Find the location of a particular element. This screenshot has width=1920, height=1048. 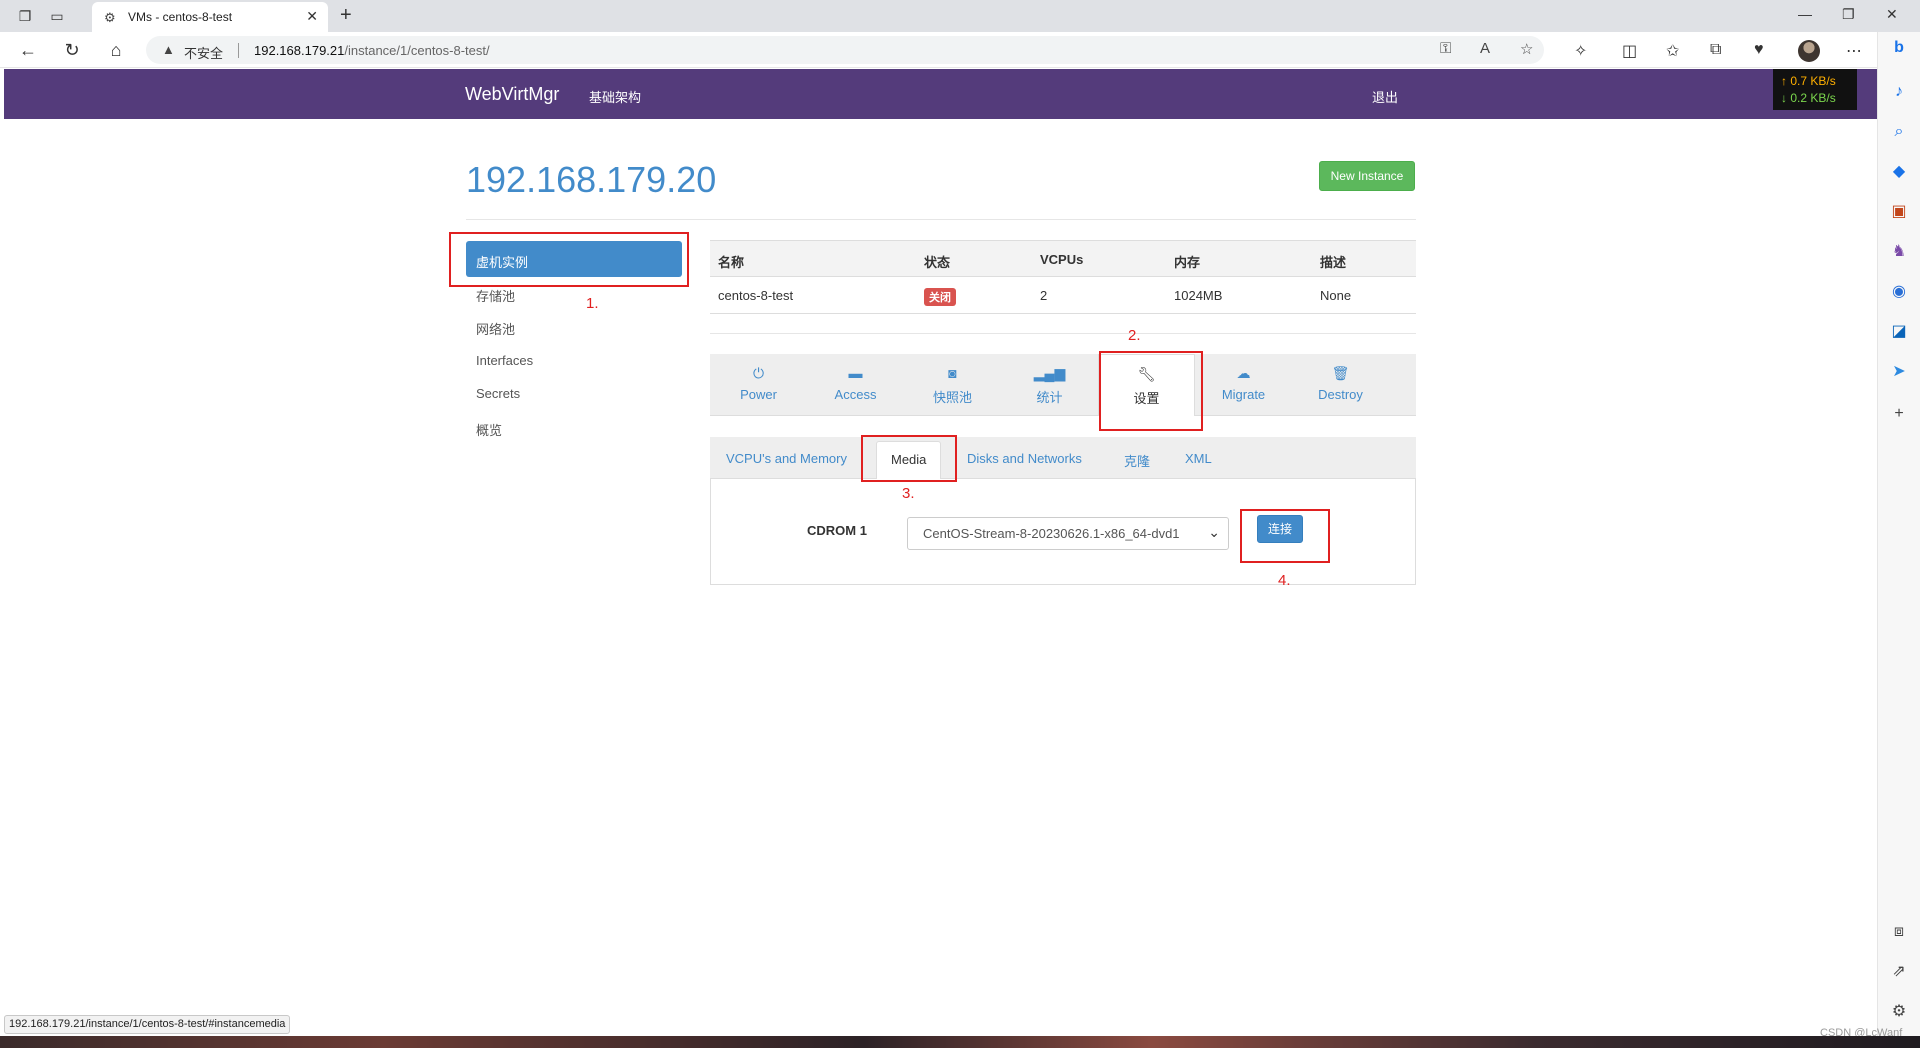

tab-power-label: Power is located at coordinates (758, 394).